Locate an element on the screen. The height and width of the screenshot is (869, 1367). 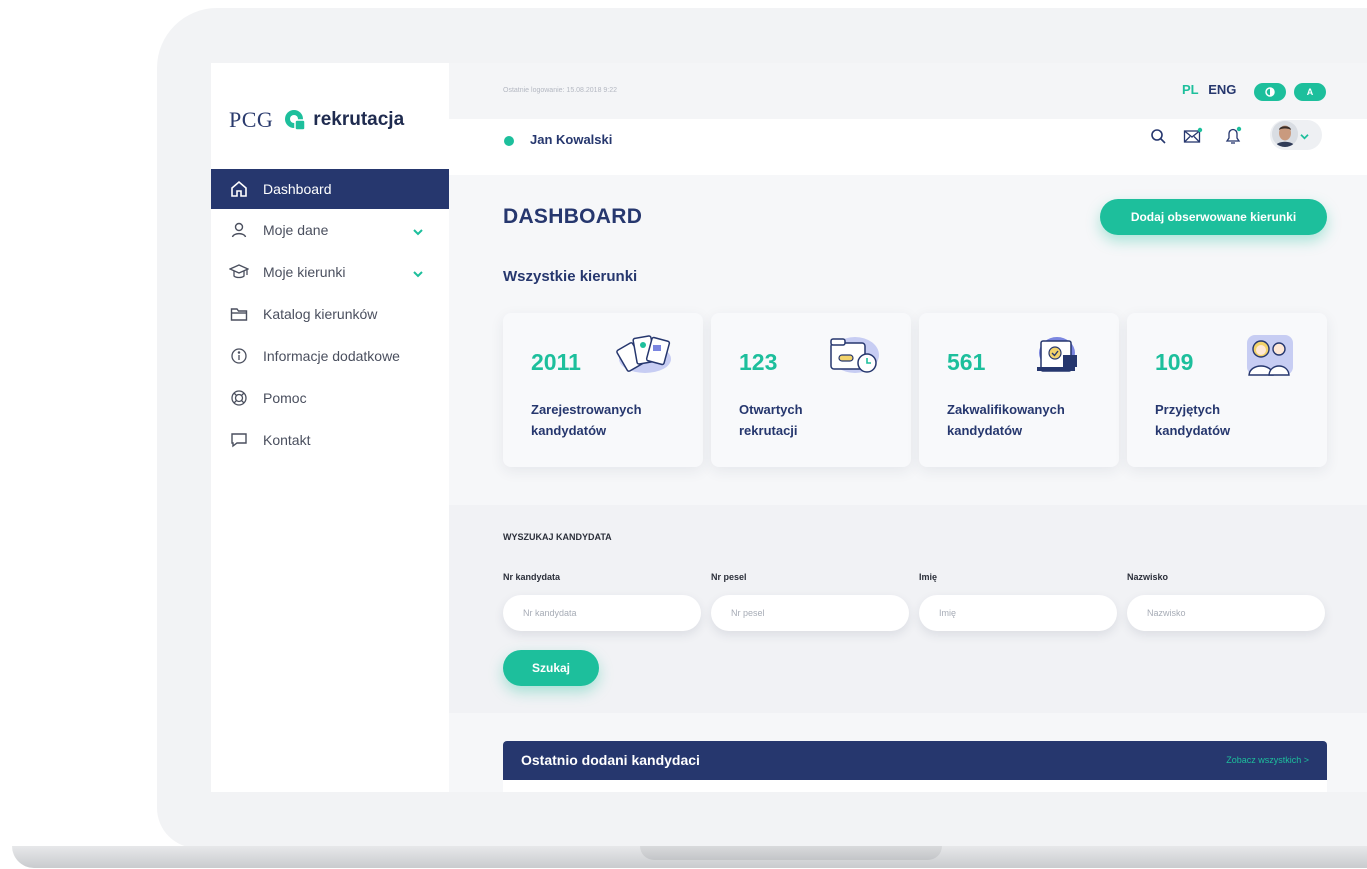
lang-pl-link: PL is located at coordinates (1190, 89).